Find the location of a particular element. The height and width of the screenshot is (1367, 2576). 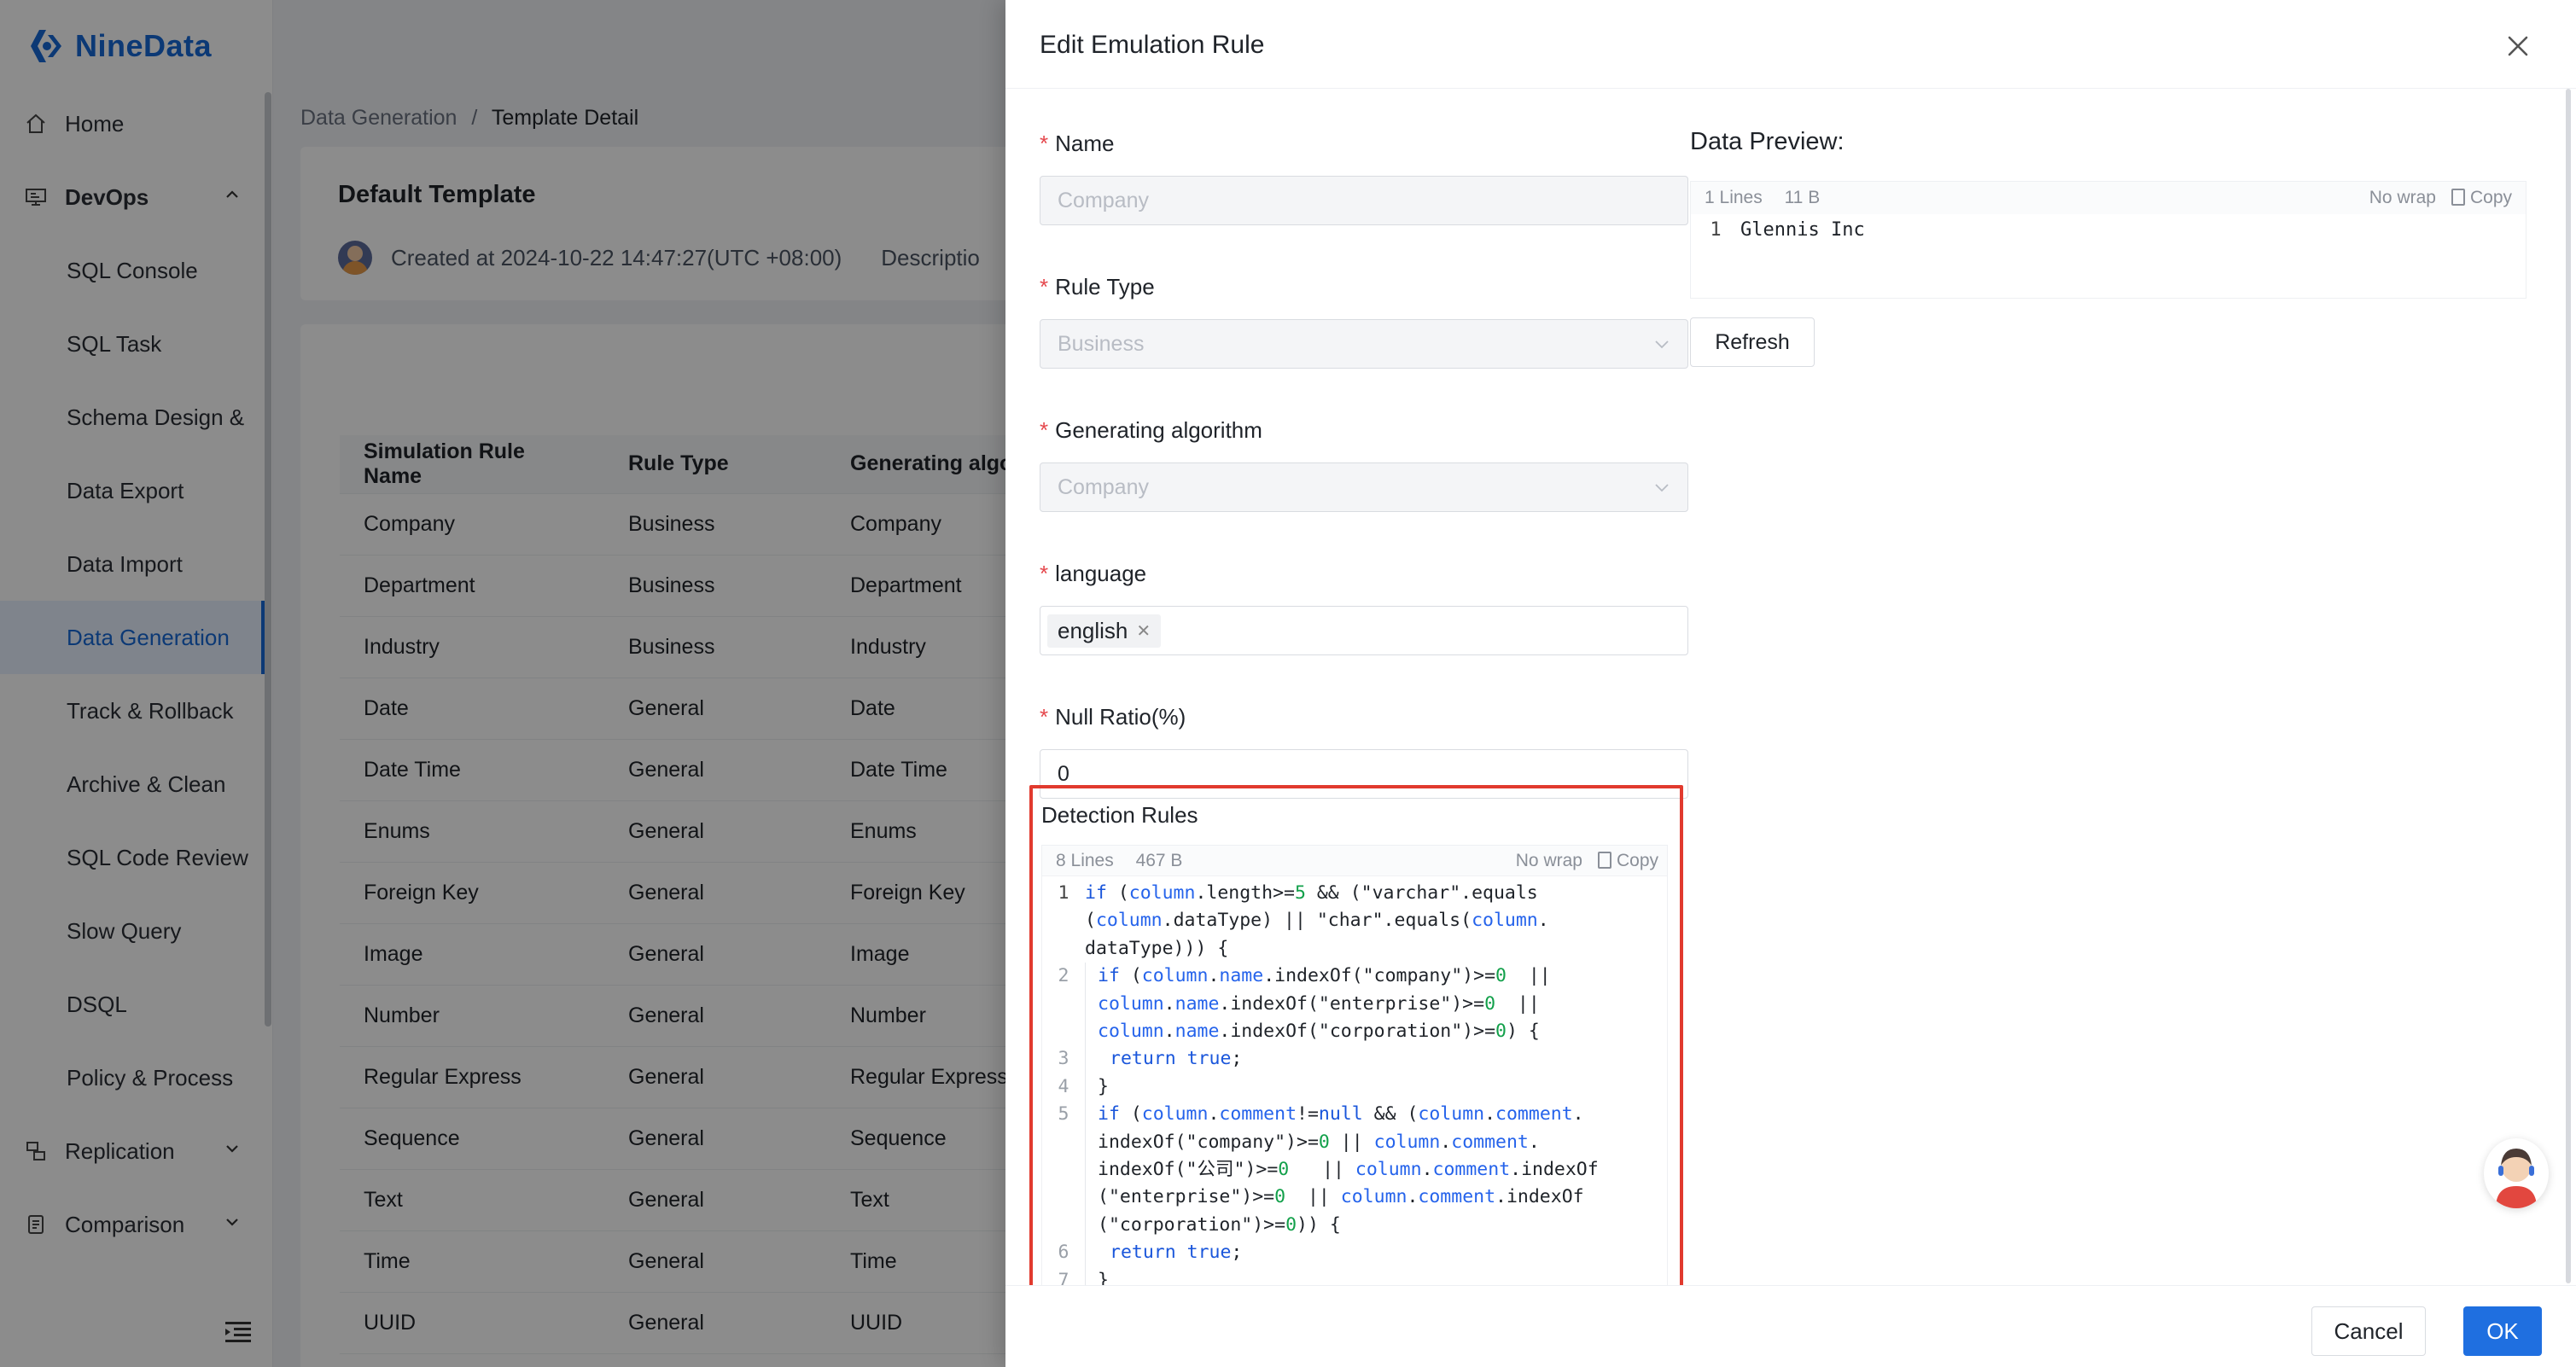

code-line: 4} is located at coordinates (1354, 1087).